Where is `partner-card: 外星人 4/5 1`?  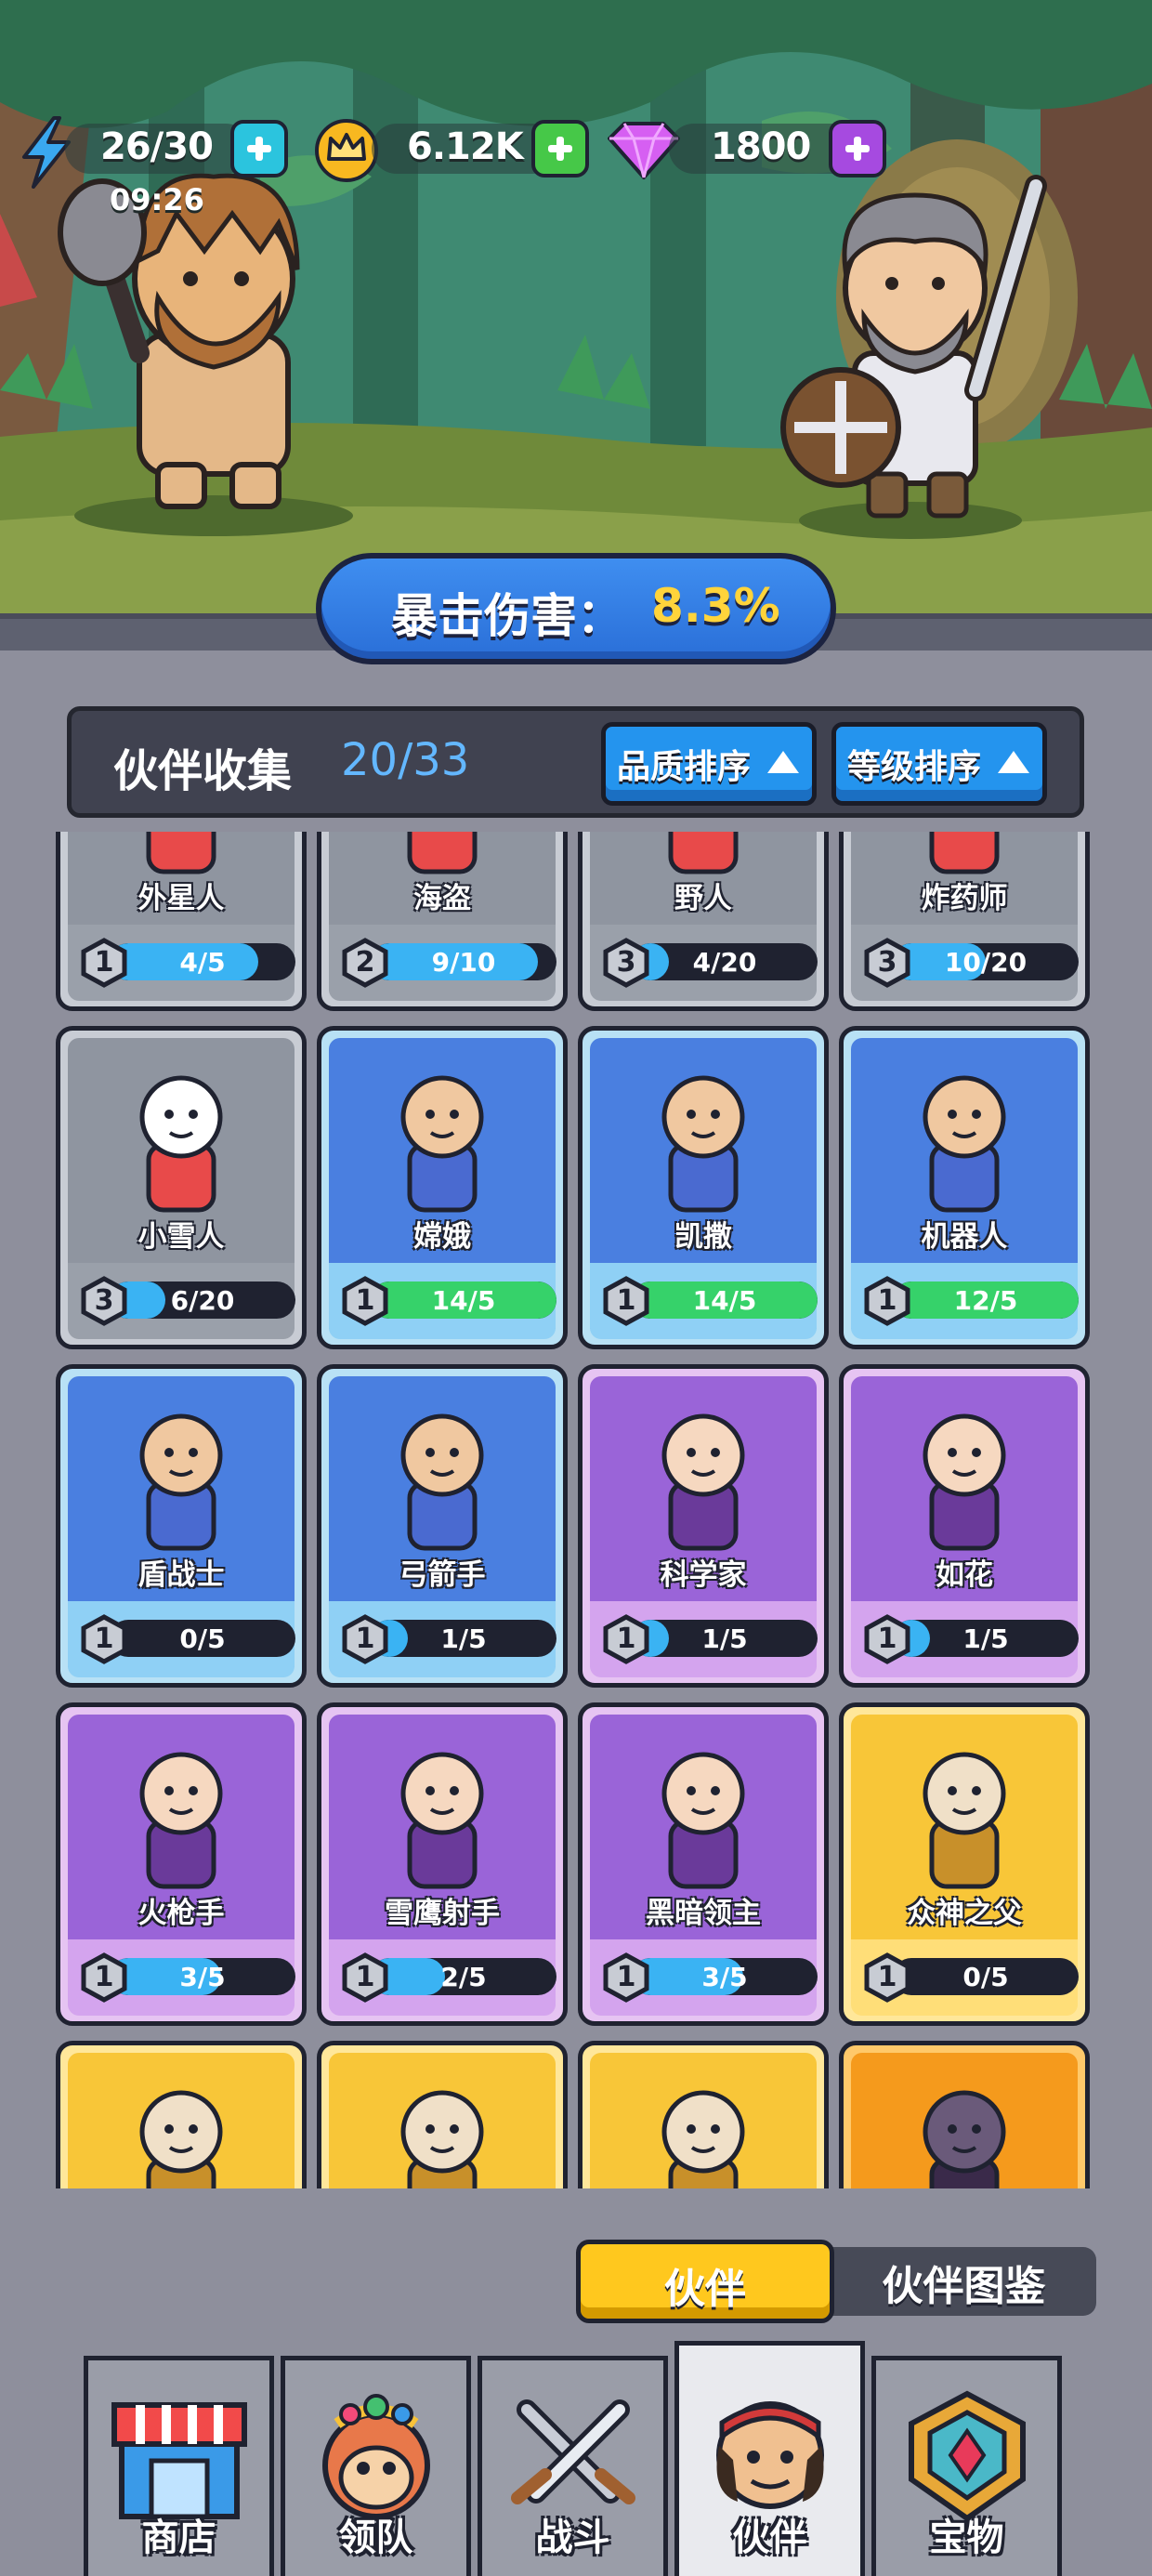 partner-card: 外星人 4/5 1 is located at coordinates (181, 921).